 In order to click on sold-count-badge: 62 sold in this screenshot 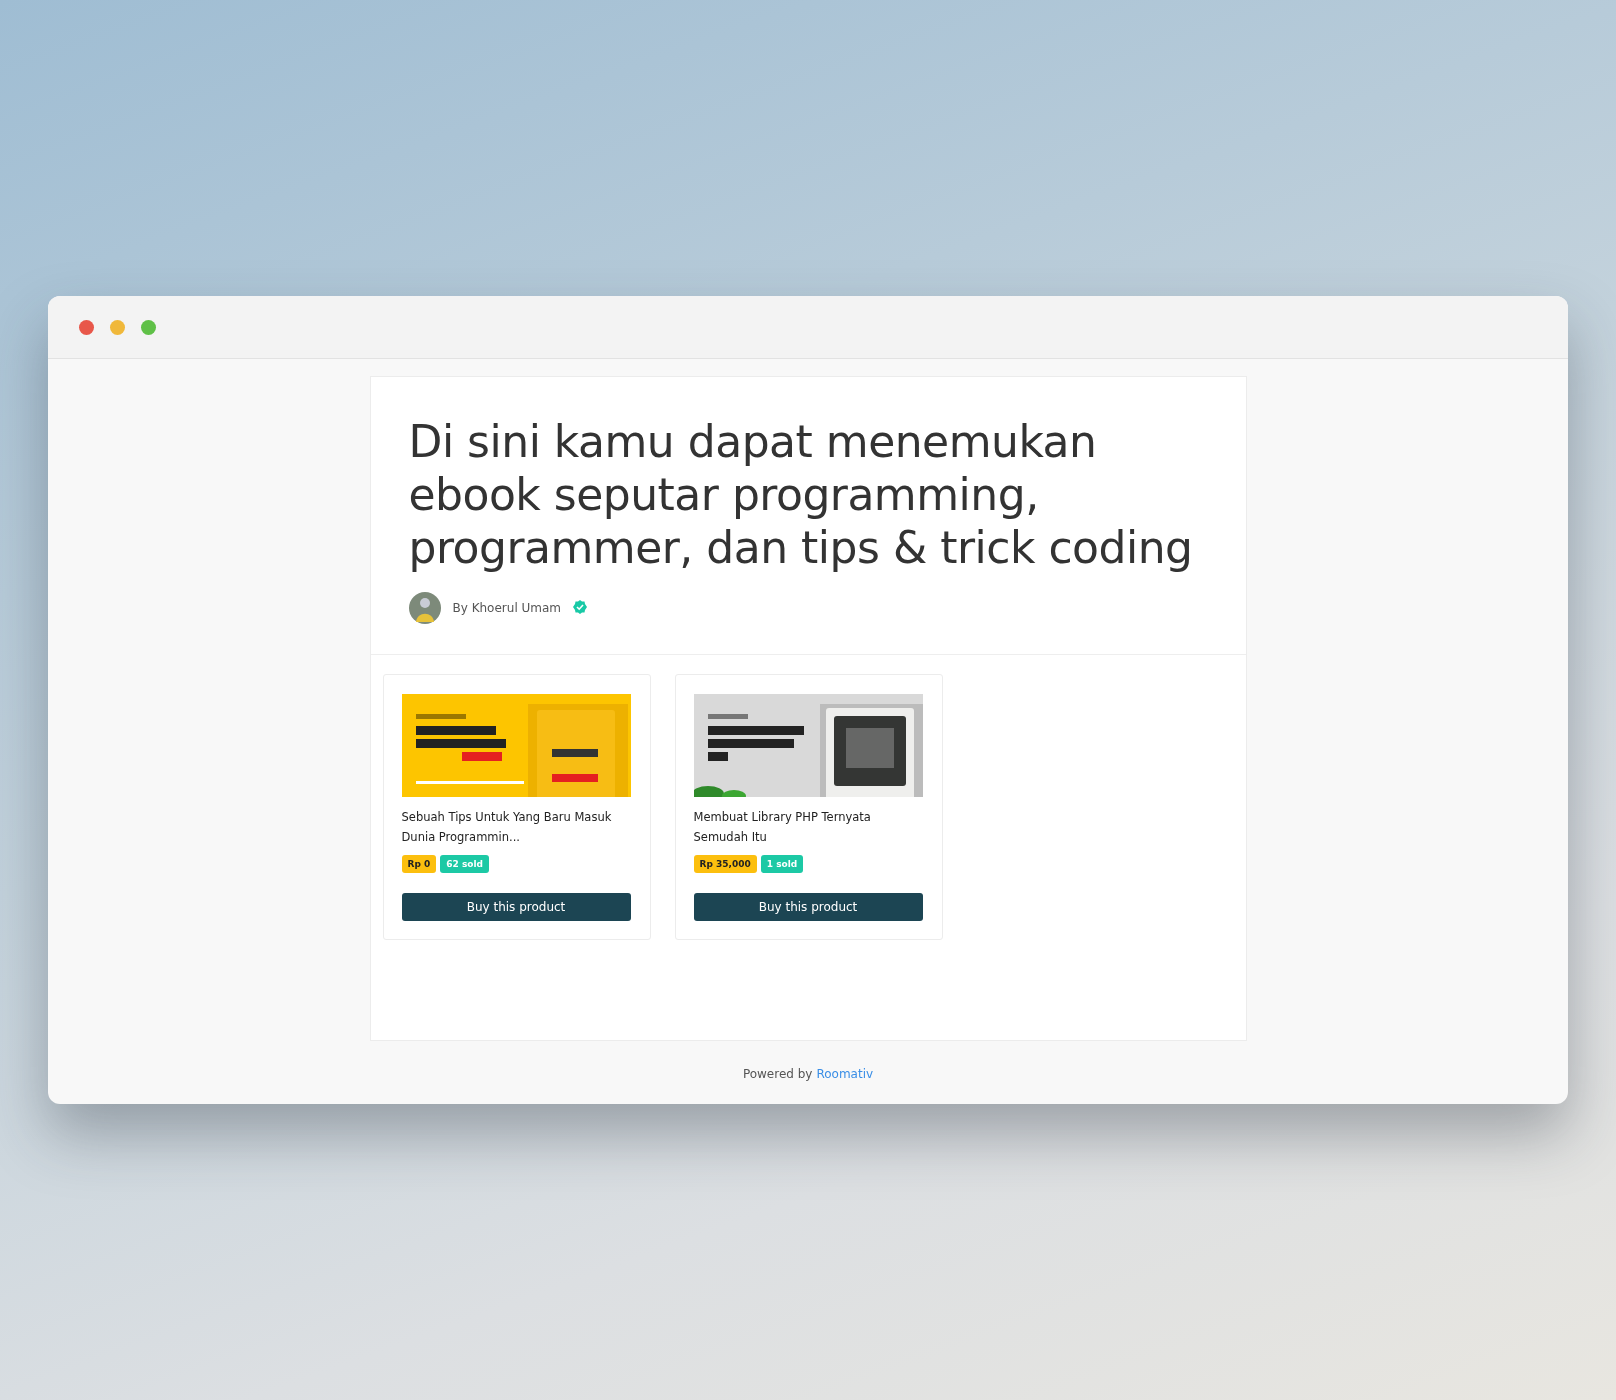, I will do `click(464, 864)`.